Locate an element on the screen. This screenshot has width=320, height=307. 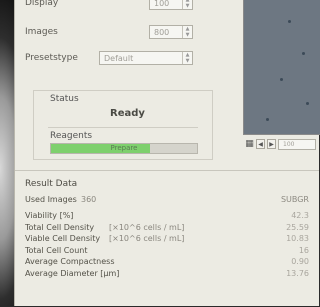
viewer-toolbar: ▦ ◀ ▶ 100 is located at coordinates (281, 144).